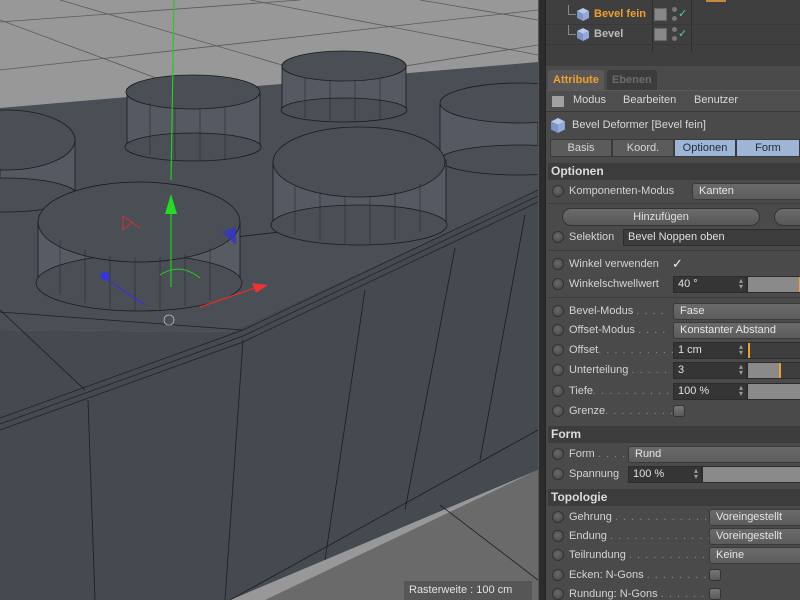 This screenshot has height=600, width=800. Describe the element at coordinates (710, 350) in the screenshot. I see `offset-input: 1 cm ▴ ▾` at that location.